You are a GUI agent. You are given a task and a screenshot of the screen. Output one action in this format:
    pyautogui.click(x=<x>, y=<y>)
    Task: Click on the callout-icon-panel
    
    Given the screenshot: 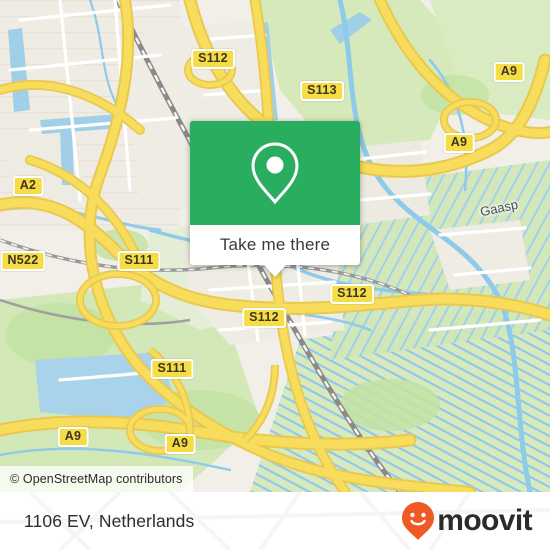 What is the action you would take?
    pyautogui.click(x=275, y=173)
    